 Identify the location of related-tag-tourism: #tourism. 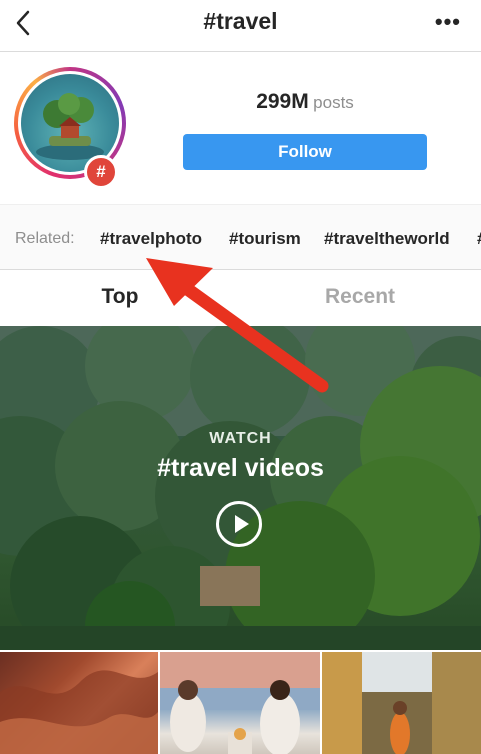
(265, 239).